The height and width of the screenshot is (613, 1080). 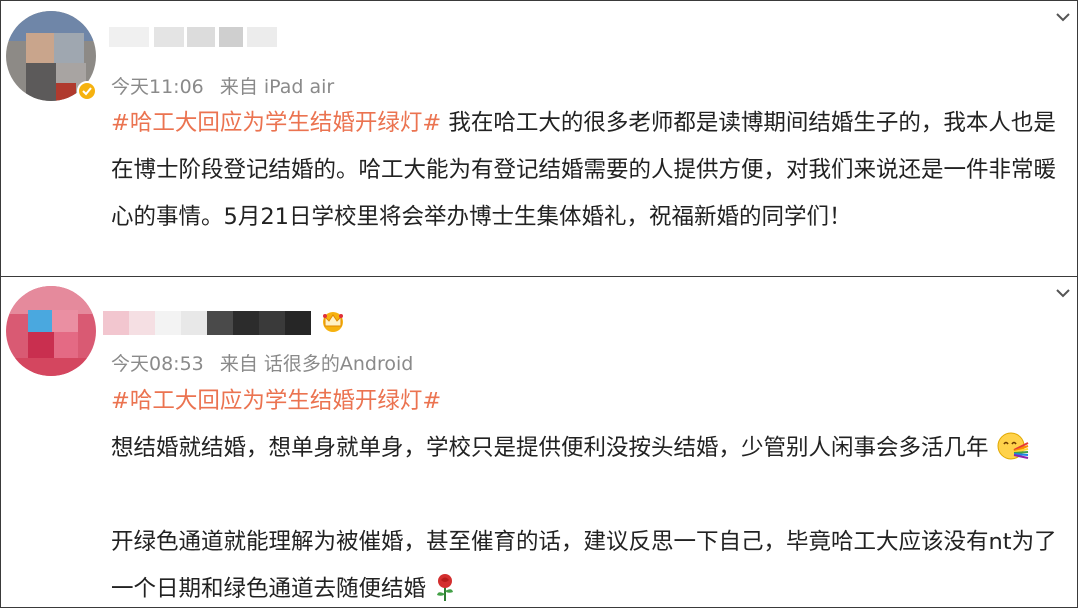 What do you see at coordinates (277, 87) in the screenshot?
I see `post-source: 来自 iPad air` at bounding box center [277, 87].